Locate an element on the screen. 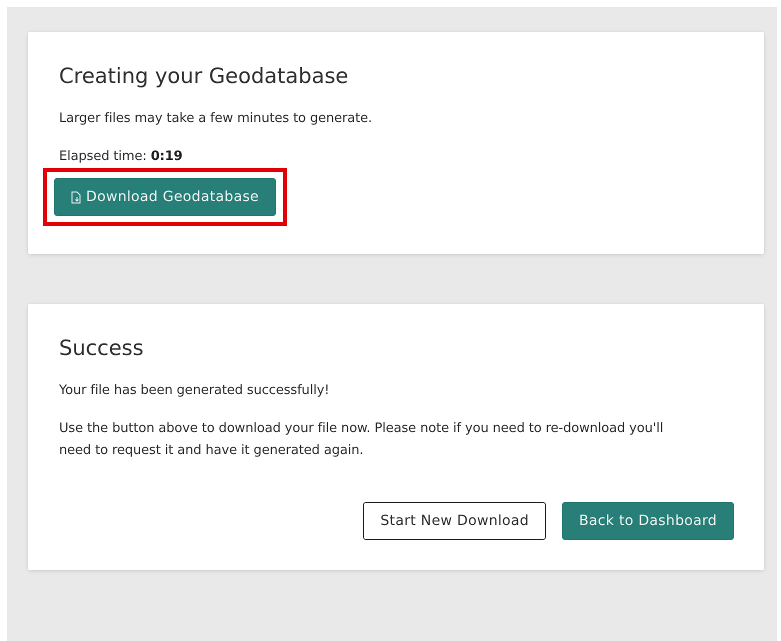  file-icon is located at coordinates (76, 197).